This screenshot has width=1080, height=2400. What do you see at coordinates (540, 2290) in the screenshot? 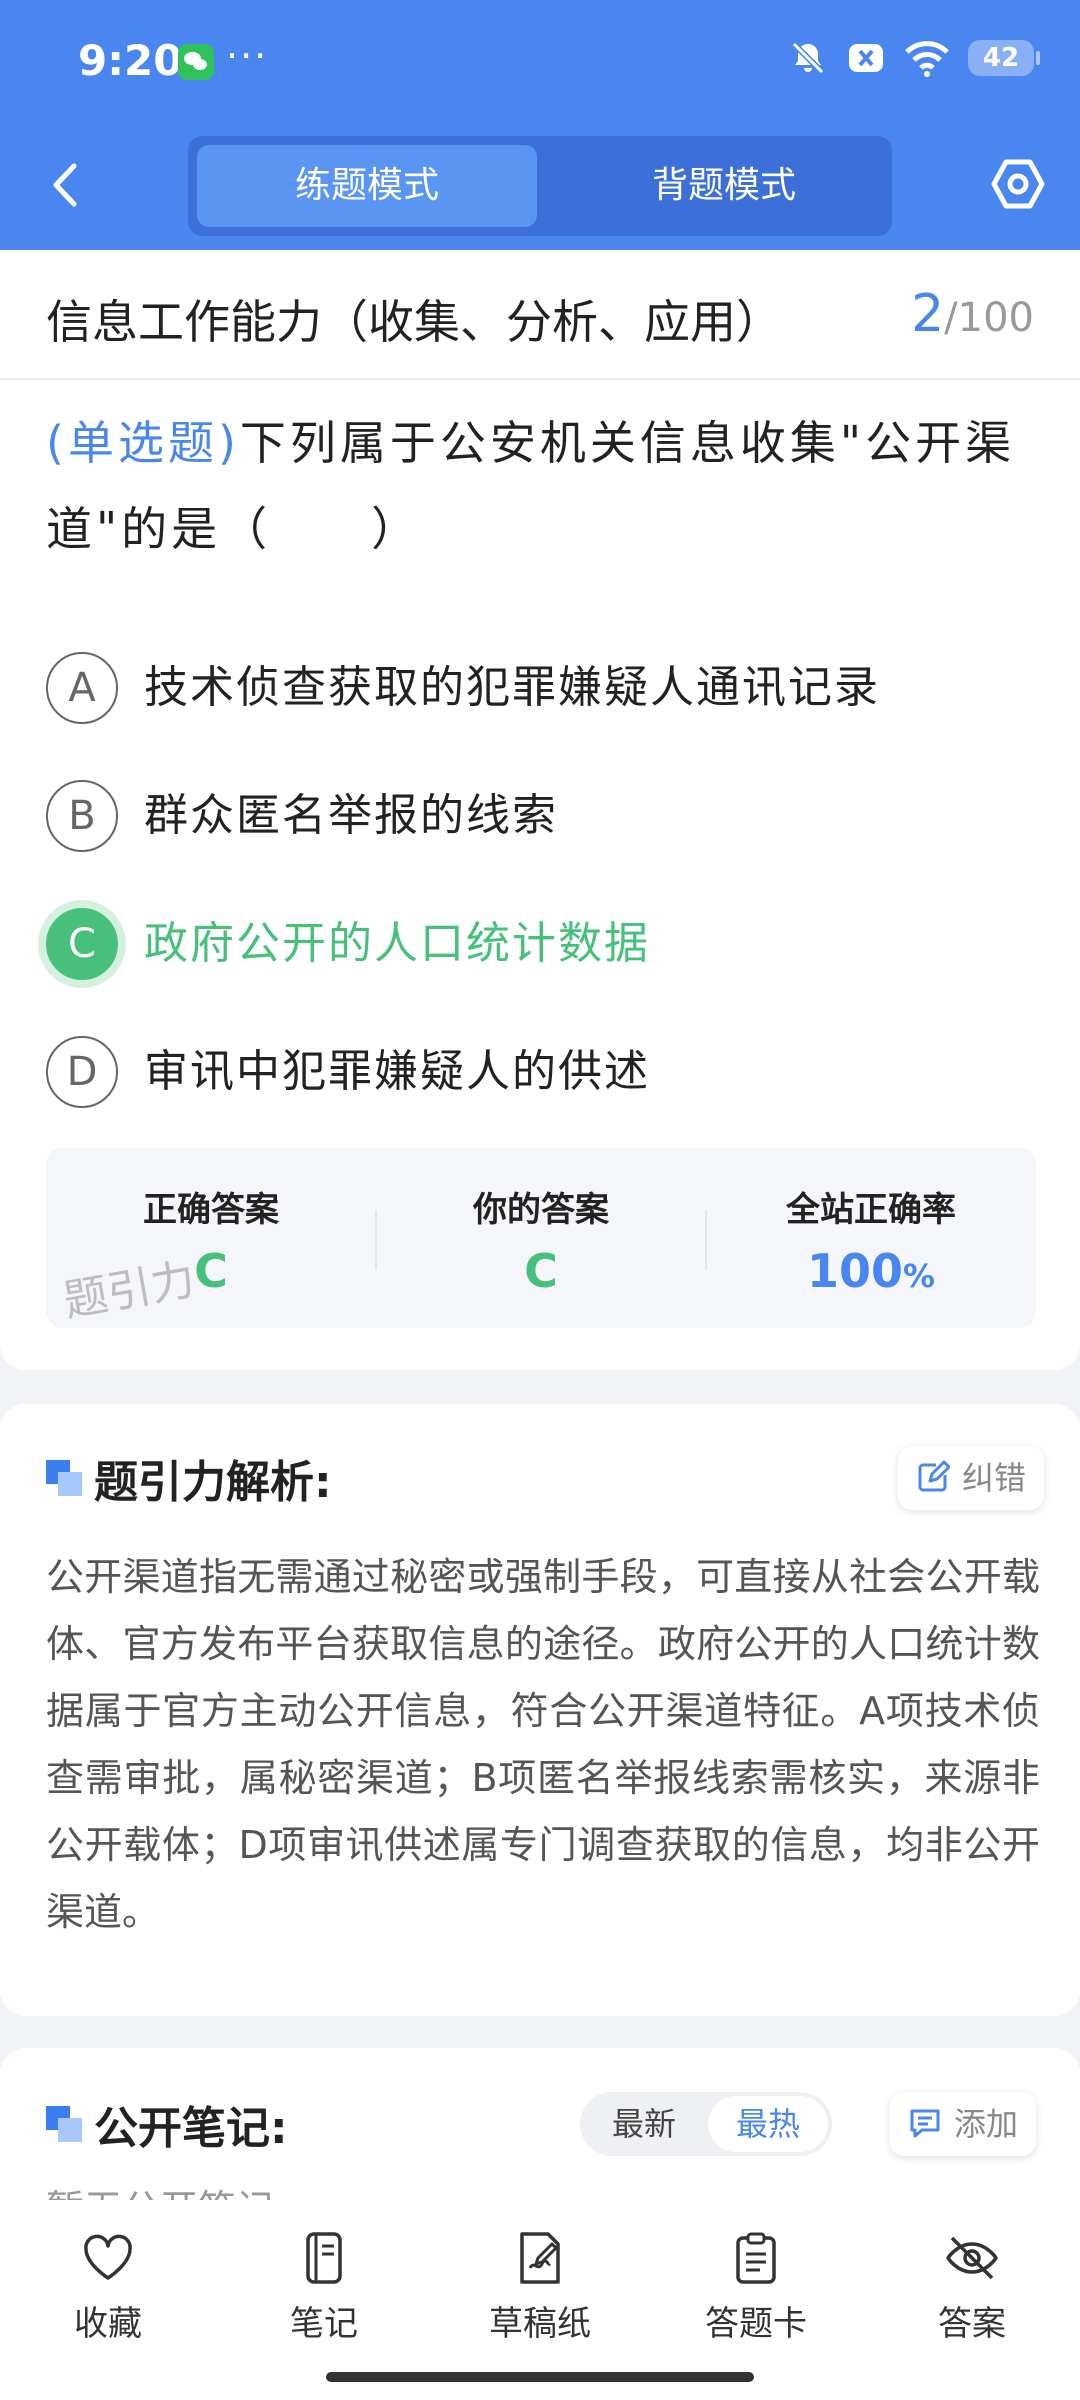
I see `nav-draft-paper: 草稿纸` at bounding box center [540, 2290].